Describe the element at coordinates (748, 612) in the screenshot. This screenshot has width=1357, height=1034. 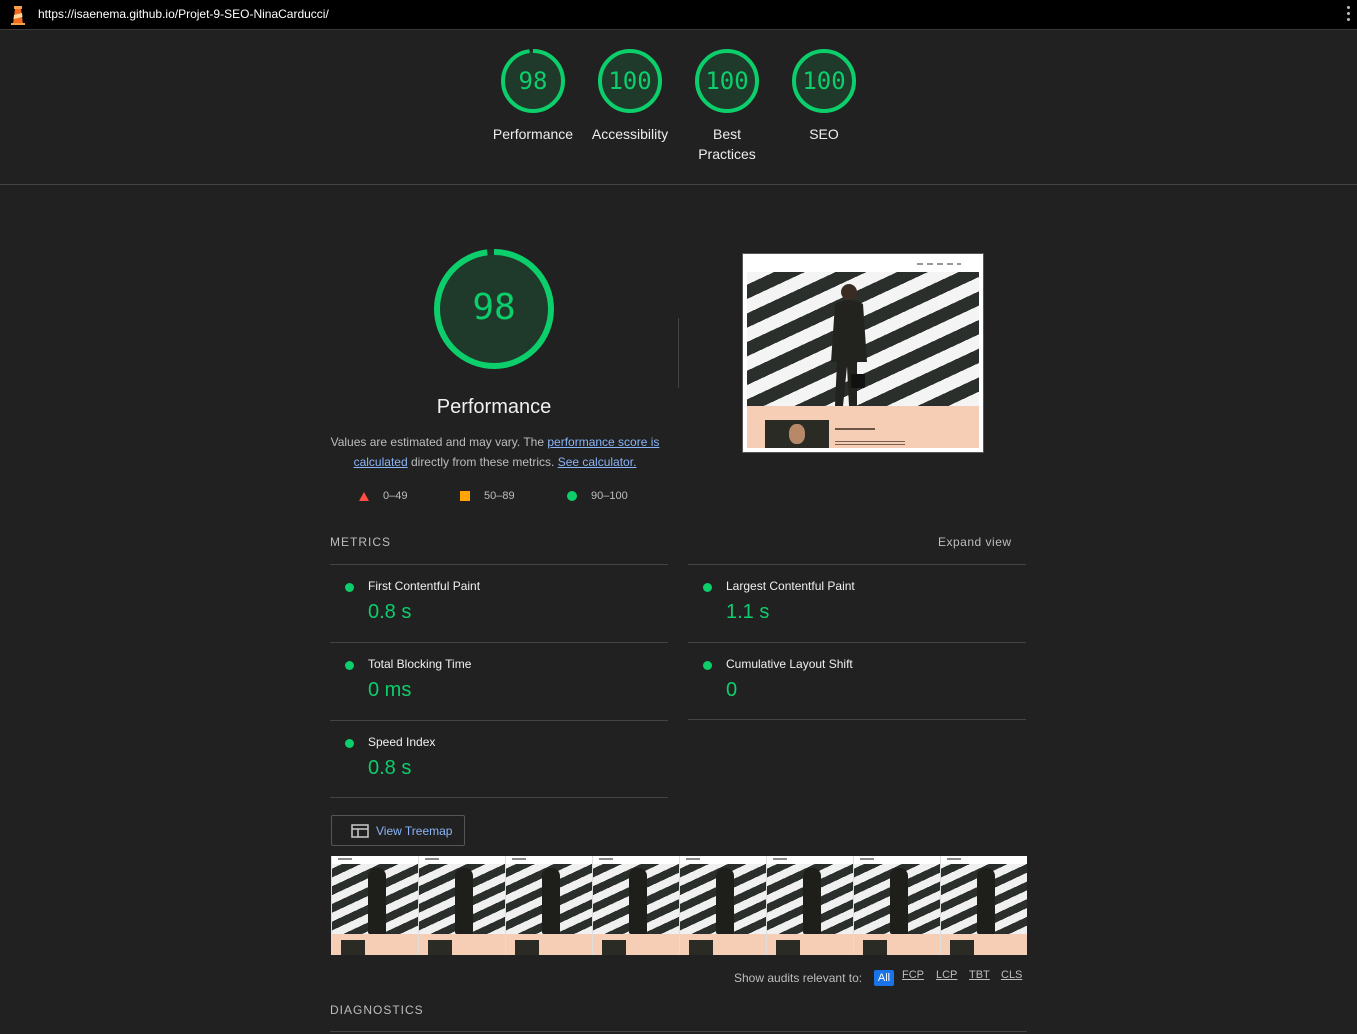
I see `metric-value: 1.1 s` at that location.